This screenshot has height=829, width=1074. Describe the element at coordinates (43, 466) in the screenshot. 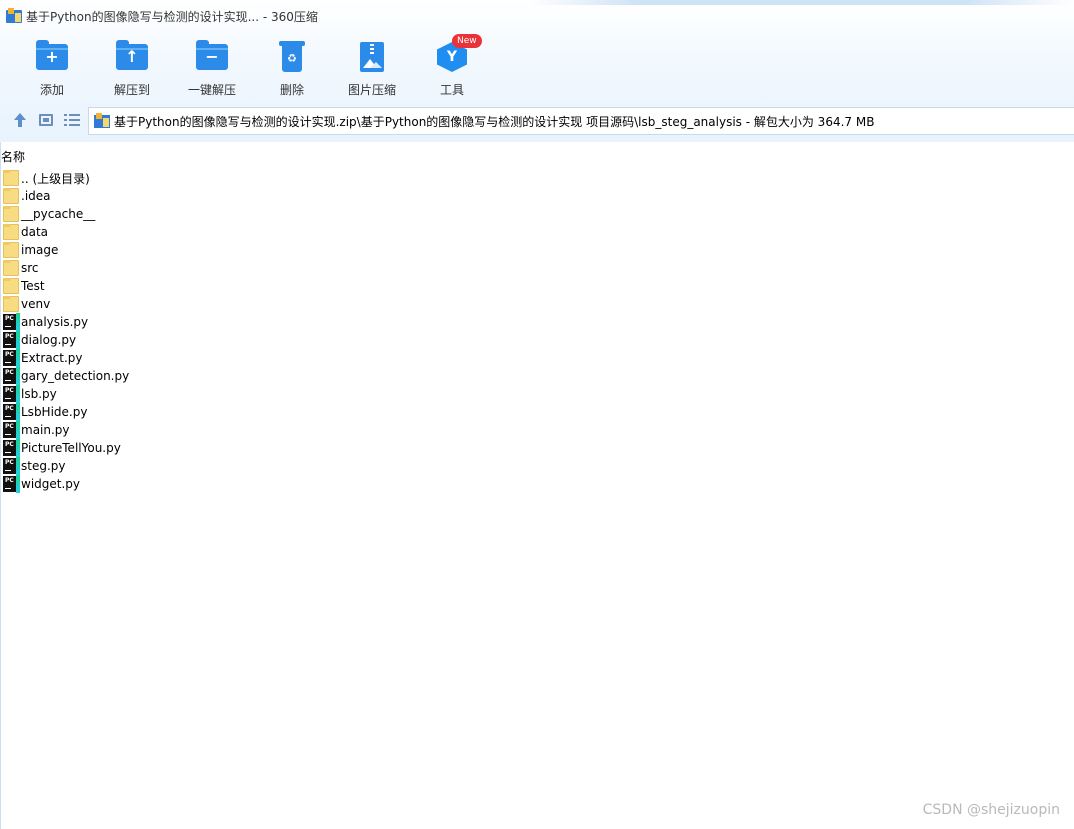

I see `list-item-name: steg.py` at that location.